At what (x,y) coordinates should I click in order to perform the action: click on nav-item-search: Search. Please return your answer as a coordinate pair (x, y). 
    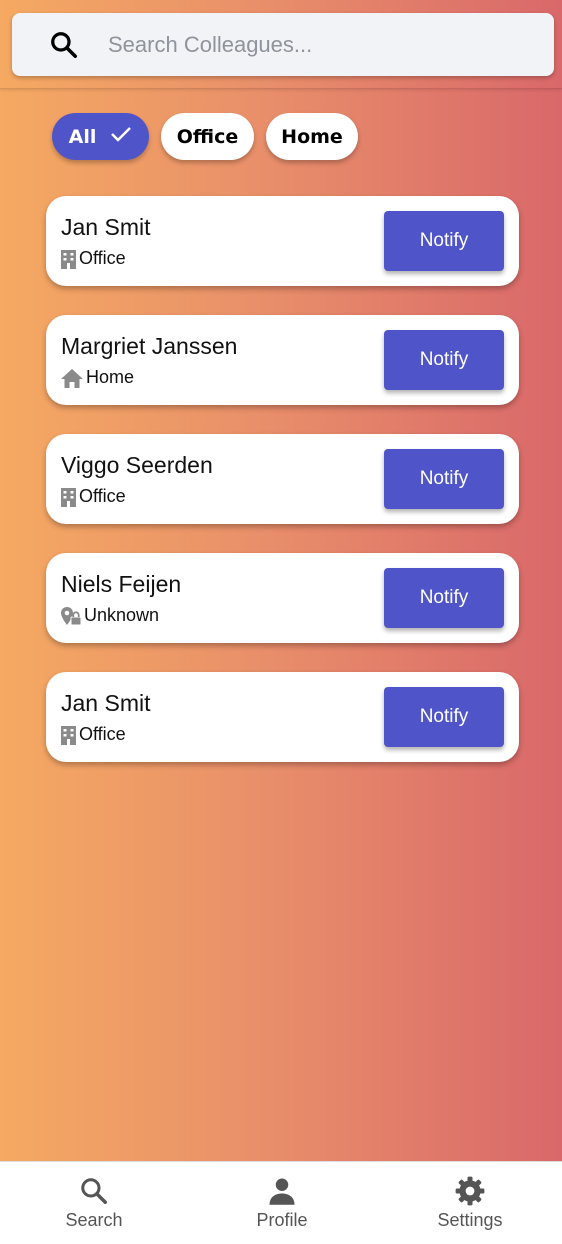
    Looking at the image, I should click on (94, 1203).